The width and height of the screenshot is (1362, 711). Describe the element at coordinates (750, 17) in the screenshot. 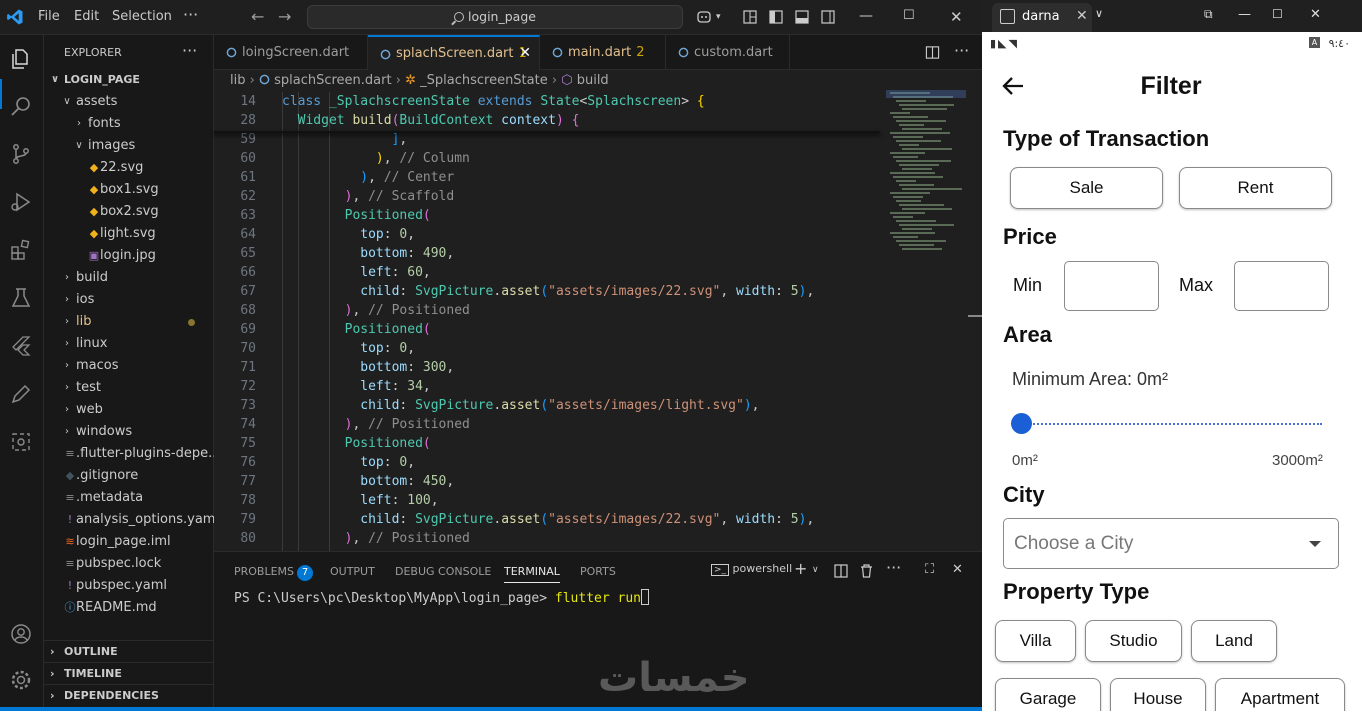

I see `customize-layout-icon` at that location.